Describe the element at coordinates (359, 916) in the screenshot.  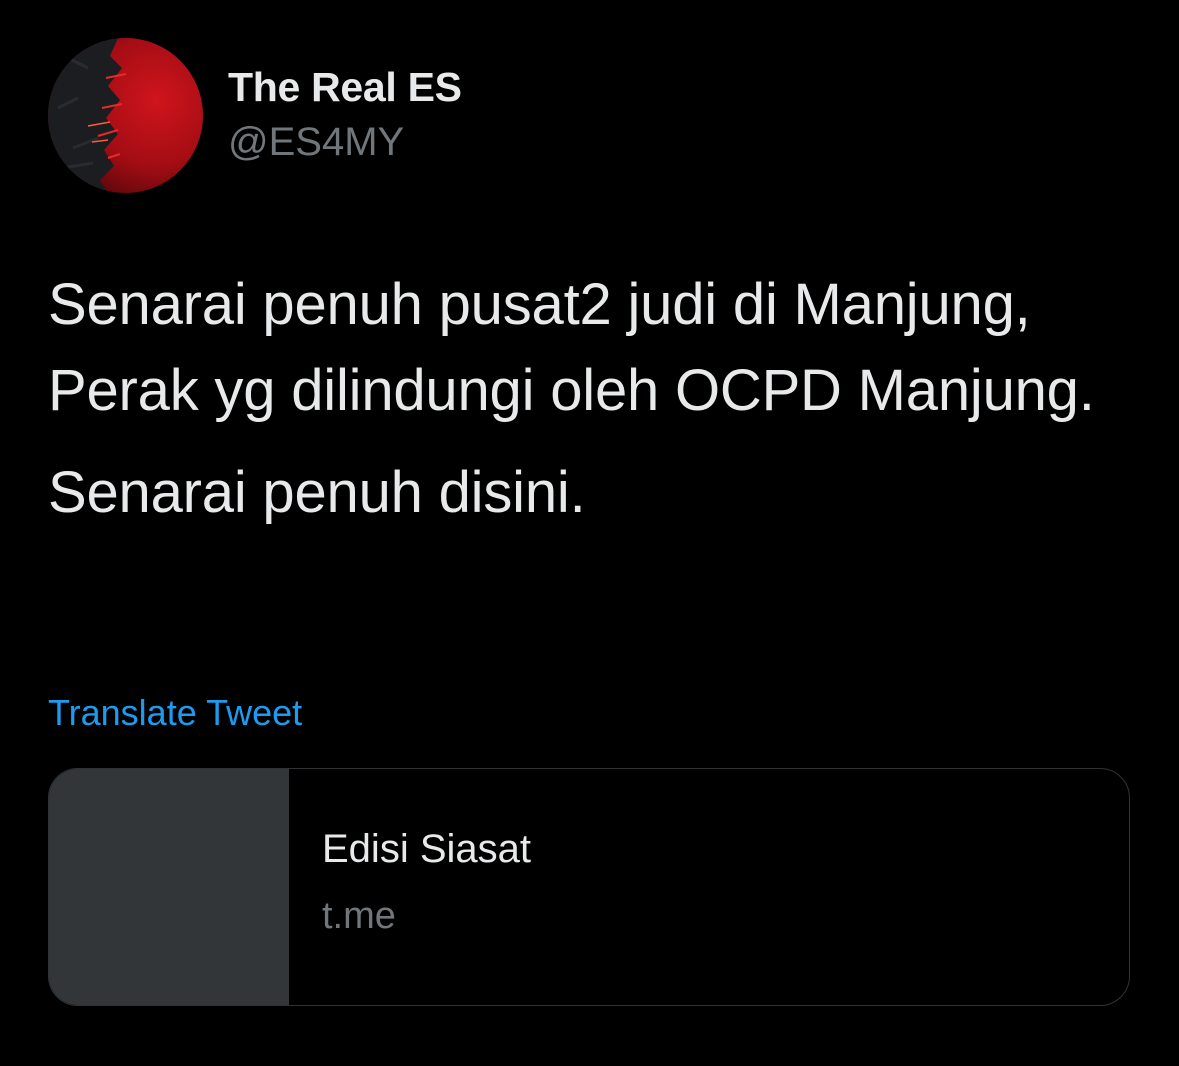
I see `link-card-domain: t.me` at that location.